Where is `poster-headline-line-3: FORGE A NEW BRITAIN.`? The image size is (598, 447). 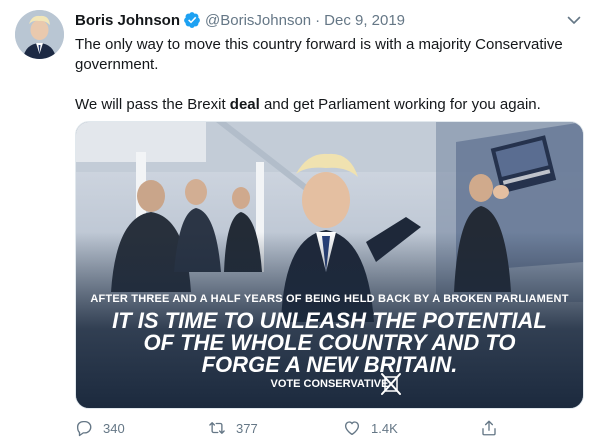
poster-headline-line-3: FORGE A NEW BRITAIN. is located at coordinates (329, 364).